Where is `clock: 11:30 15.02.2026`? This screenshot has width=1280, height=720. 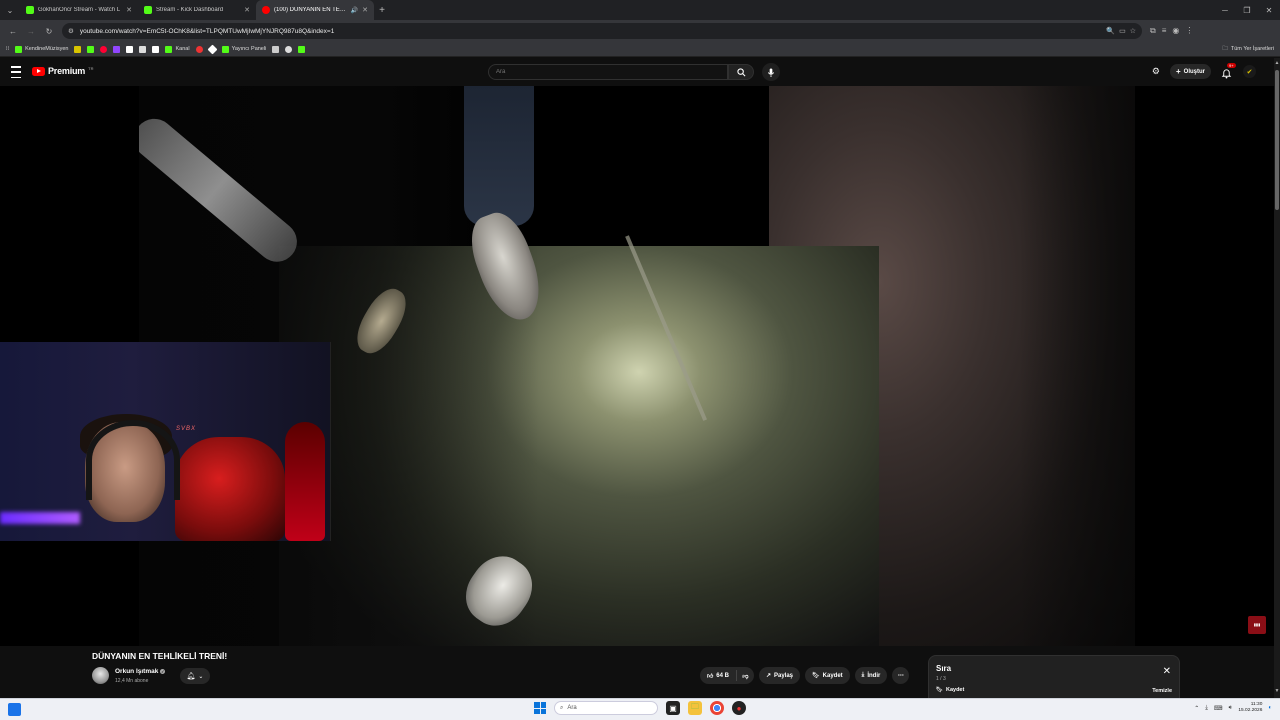 clock: 11:30 15.02.2026 is located at coordinates (1250, 708).